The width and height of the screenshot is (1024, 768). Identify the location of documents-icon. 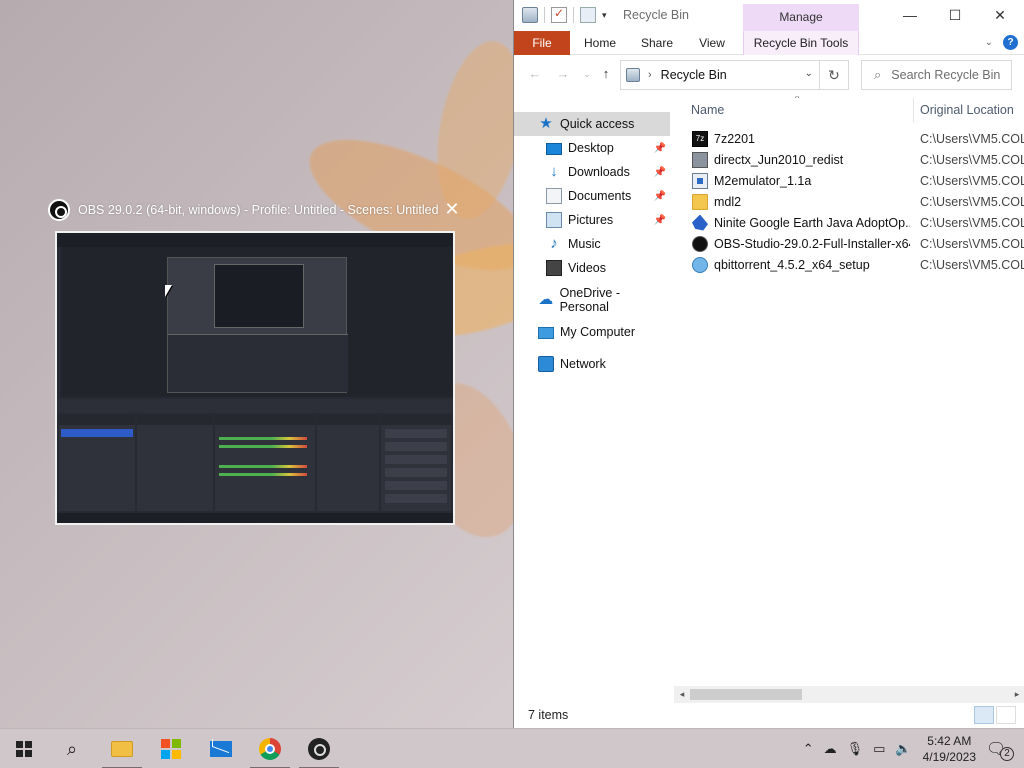
(554, 196).